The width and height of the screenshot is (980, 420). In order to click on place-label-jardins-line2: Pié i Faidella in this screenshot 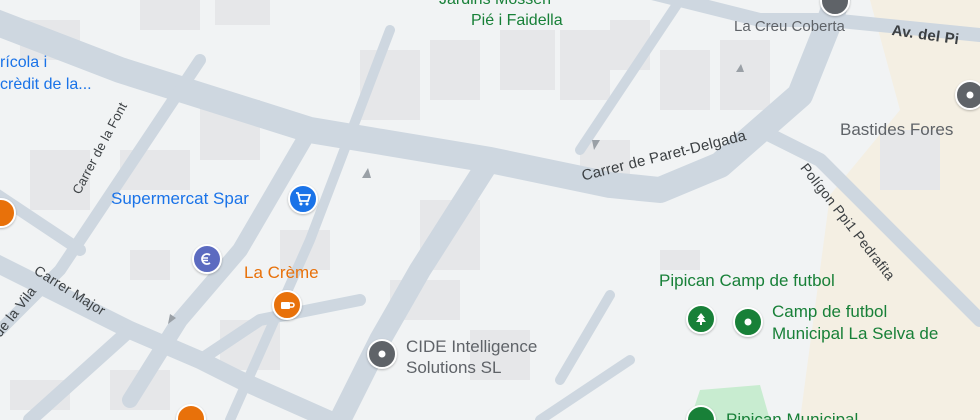, I will do `click(517, 21)`.